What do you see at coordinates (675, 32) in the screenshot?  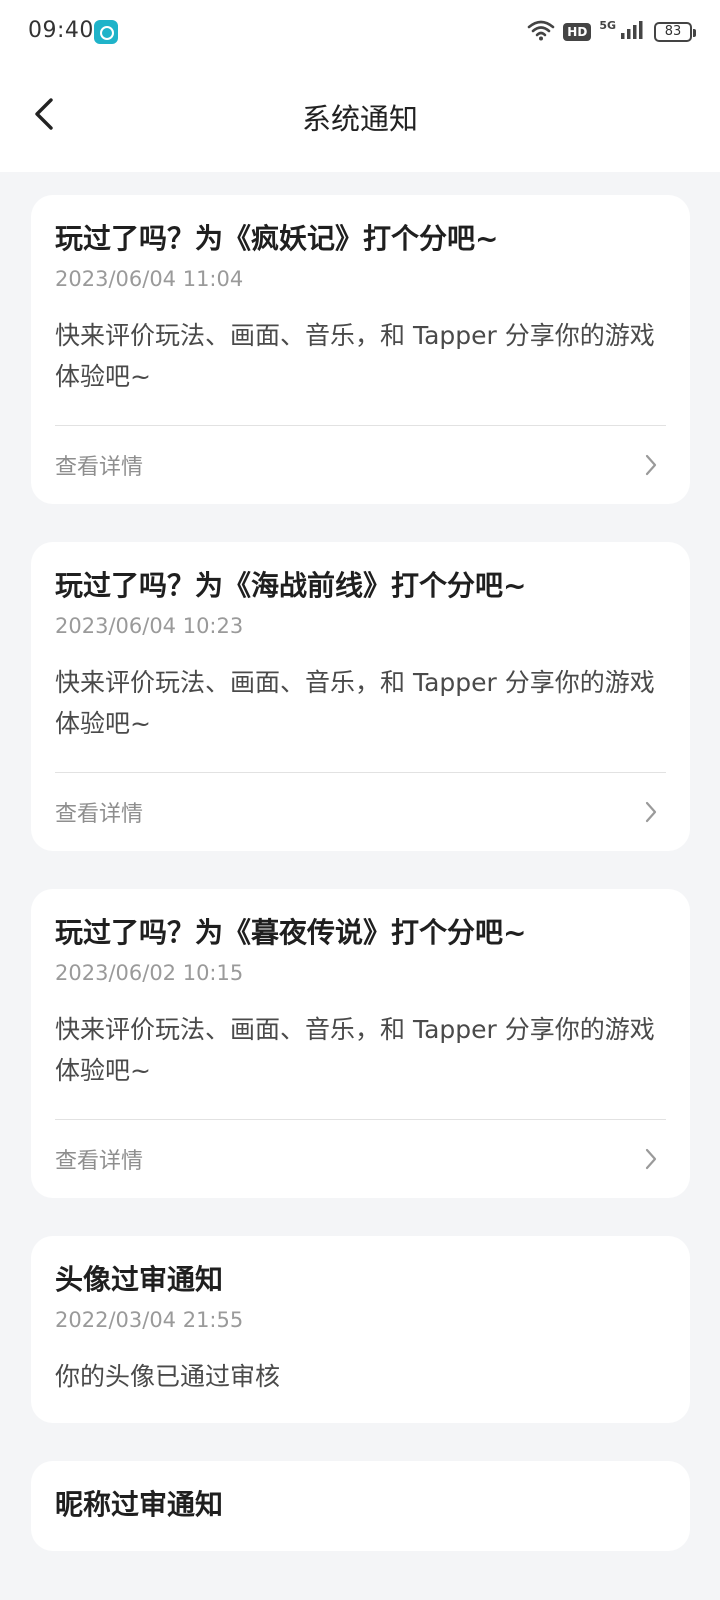 I see `battery-icon: 83` at bounding box center [675, 32].